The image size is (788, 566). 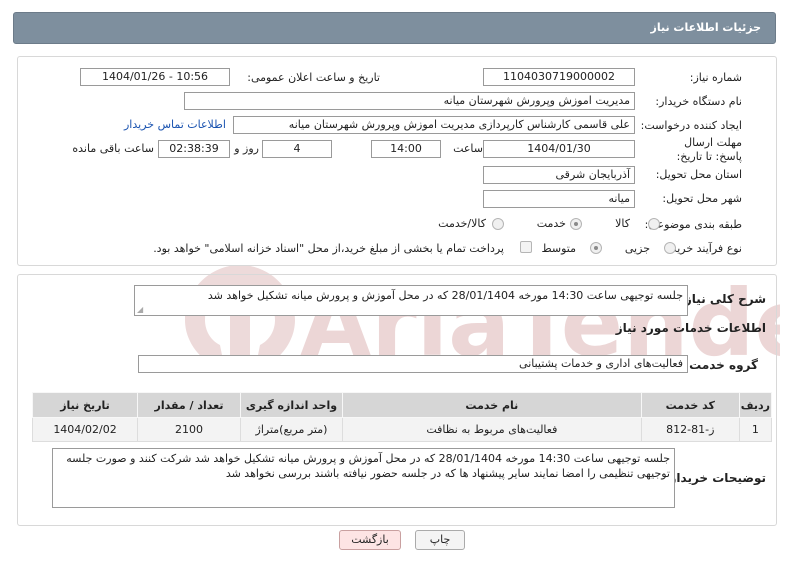 I want to click on cell-unit: (متر مربع)متراژ, so click(x=291, y=429).